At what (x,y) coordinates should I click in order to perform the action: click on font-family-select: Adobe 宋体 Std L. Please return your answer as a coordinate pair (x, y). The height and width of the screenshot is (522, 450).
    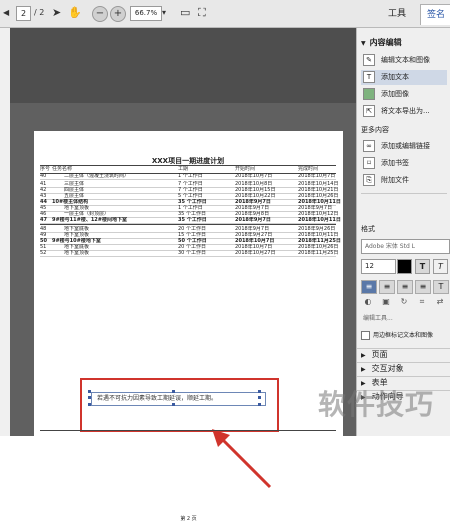
    Looking at the image, I should click on (405, 246).